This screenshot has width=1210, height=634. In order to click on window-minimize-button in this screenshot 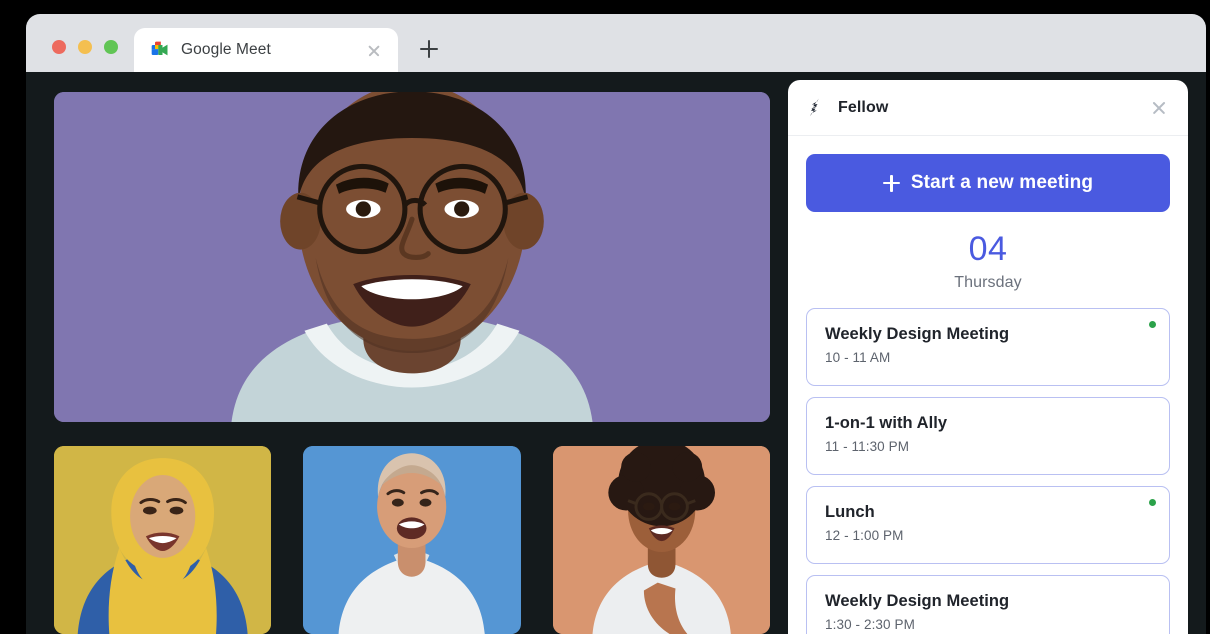, I will do `click(85, 47)`.